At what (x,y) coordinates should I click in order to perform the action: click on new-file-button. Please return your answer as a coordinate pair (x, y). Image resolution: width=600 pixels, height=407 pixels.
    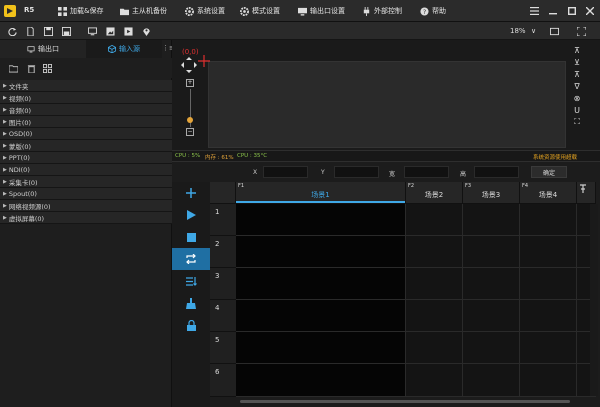
    Looking at the image, I should click on (30, 31).